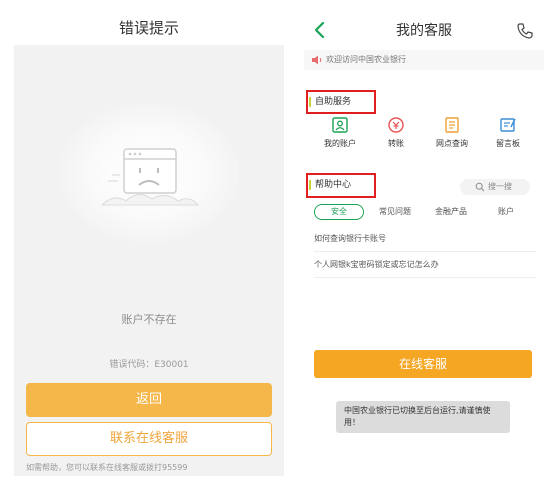 This screenshot has width=550, height=491. I want to click on faq-item: 个人网银k宝密码锁定或忘记怎么办, so click(425, 265).